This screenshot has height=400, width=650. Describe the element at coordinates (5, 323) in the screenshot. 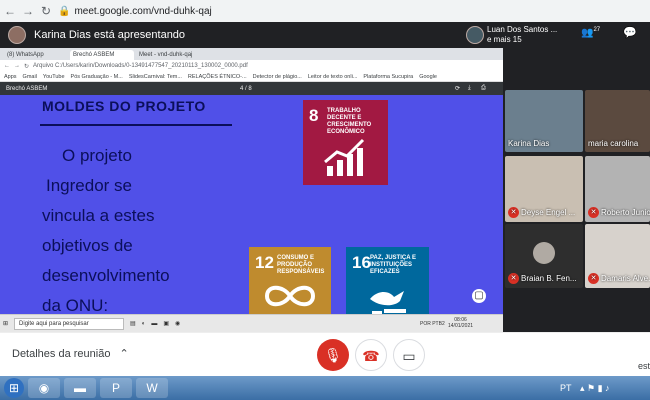

I see `windows-icon: ⊞` at that location.